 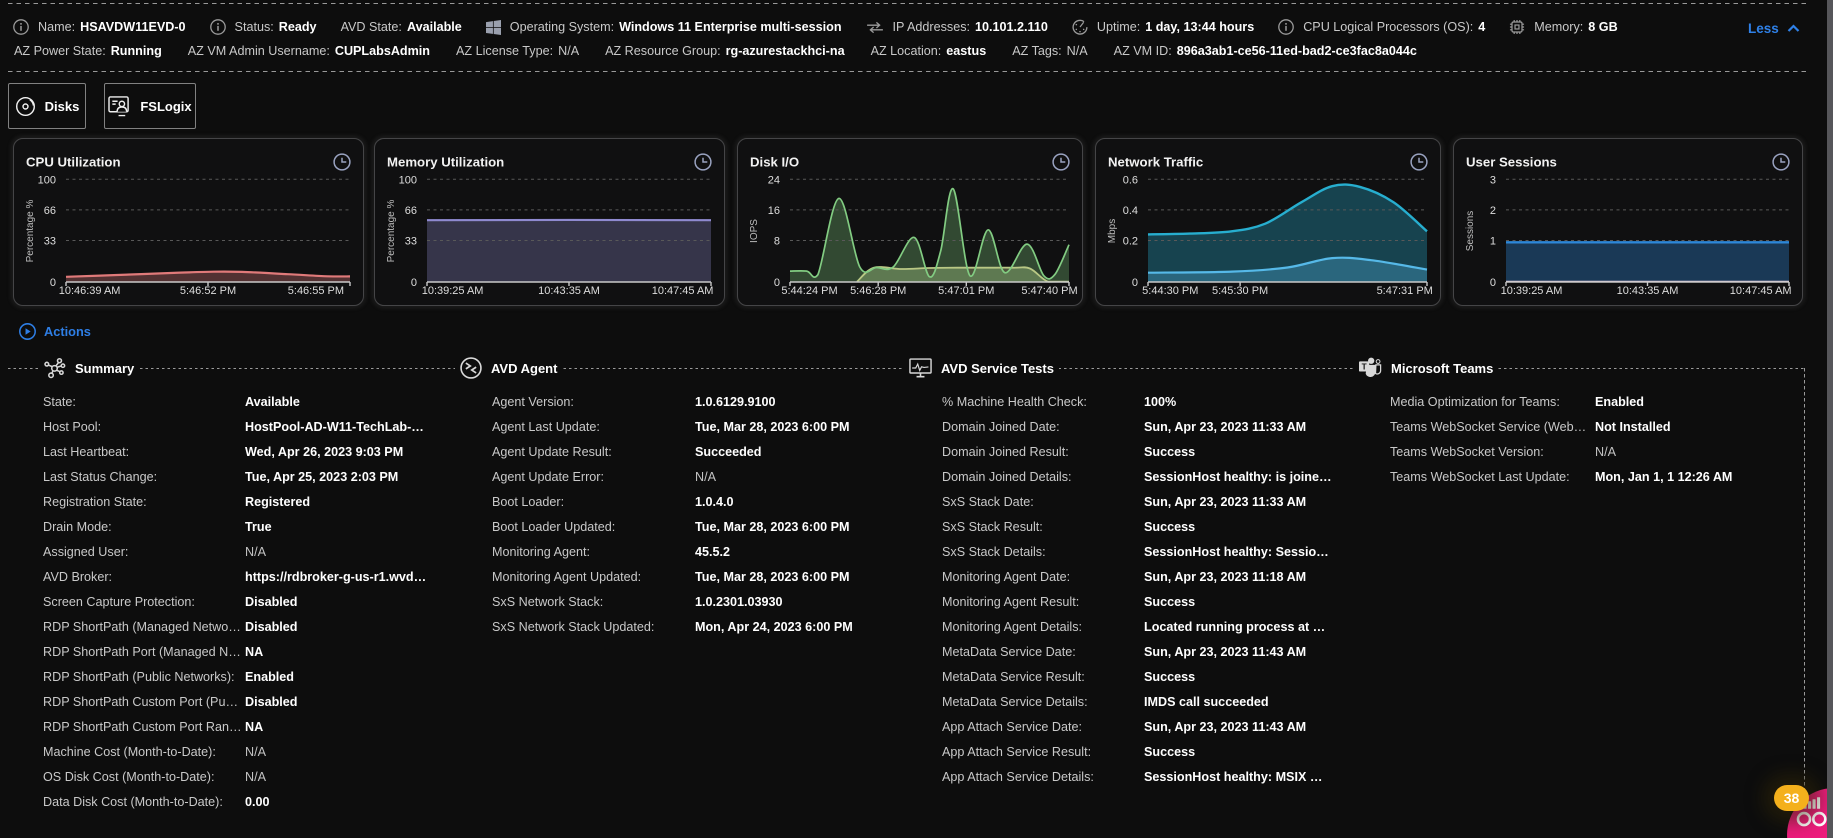 What do you see at coordinates (1130, 180) in the screenshot?
I see `svg-text: 0.6` at bounding box center [1130, 180].